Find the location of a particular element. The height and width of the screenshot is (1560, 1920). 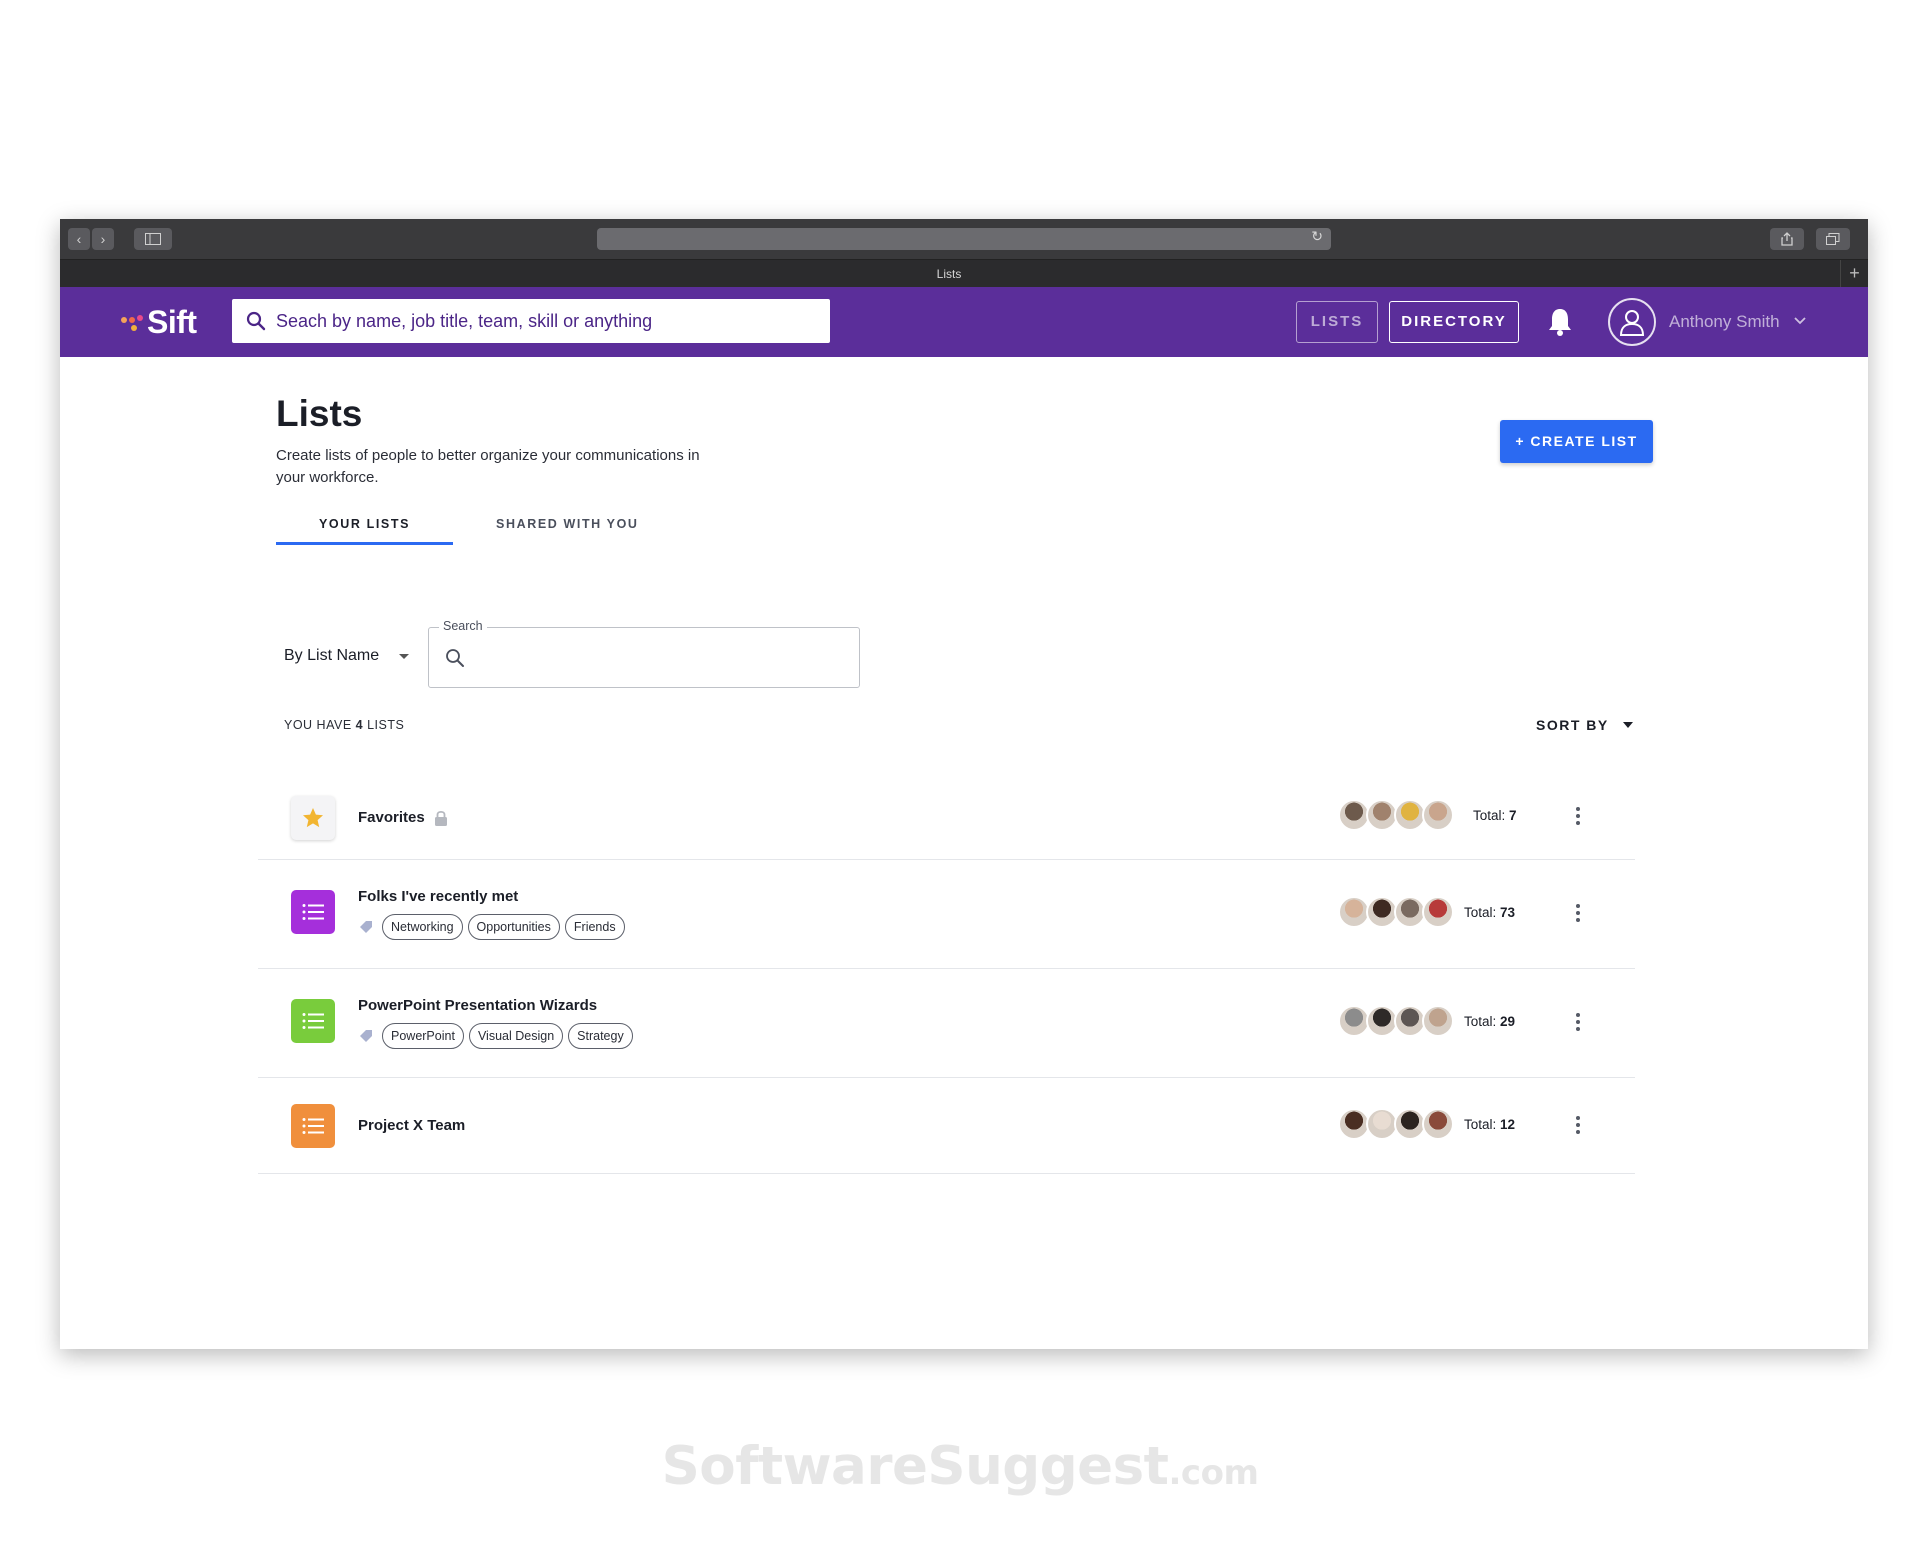

filter-dropdown: By List Name is located at coordinates (347, 656).